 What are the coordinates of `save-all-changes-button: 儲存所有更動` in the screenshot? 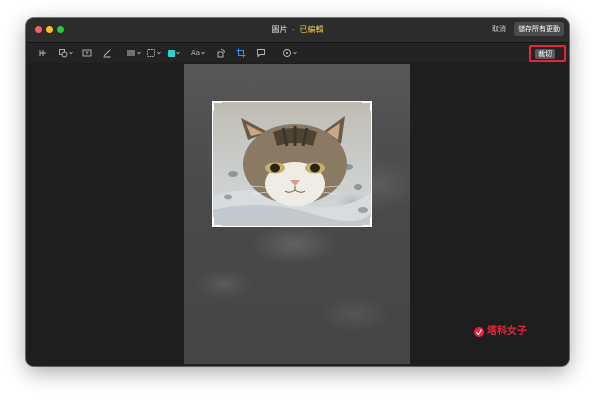 It's located at (539, 29).